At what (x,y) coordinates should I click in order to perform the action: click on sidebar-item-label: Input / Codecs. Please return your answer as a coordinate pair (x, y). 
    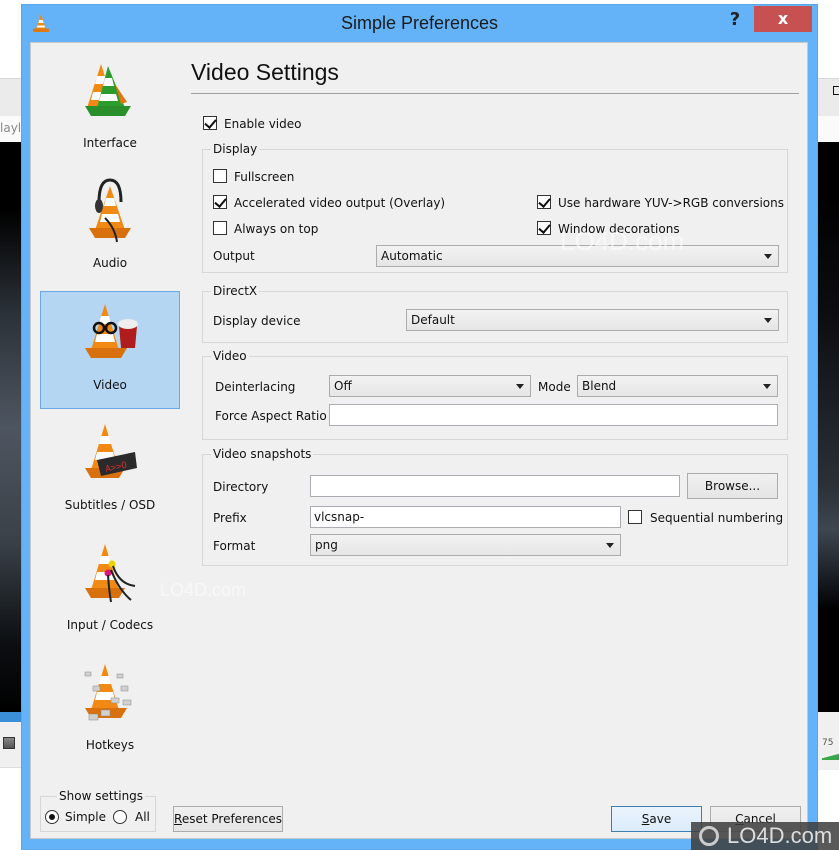
    Looking at the image, I should click on (110, 625).